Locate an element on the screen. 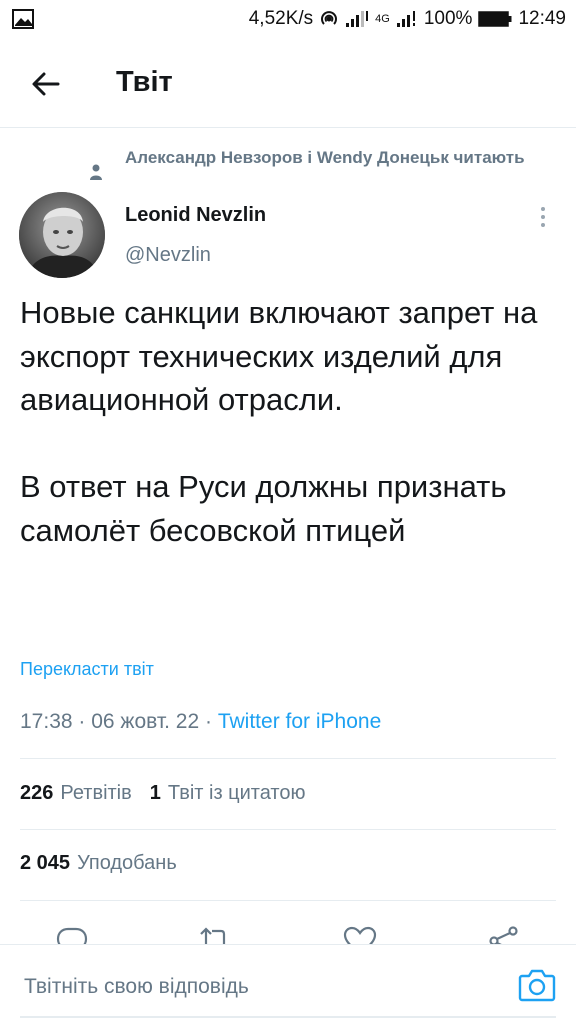  reply-icon is located at coordinates (72, 935).